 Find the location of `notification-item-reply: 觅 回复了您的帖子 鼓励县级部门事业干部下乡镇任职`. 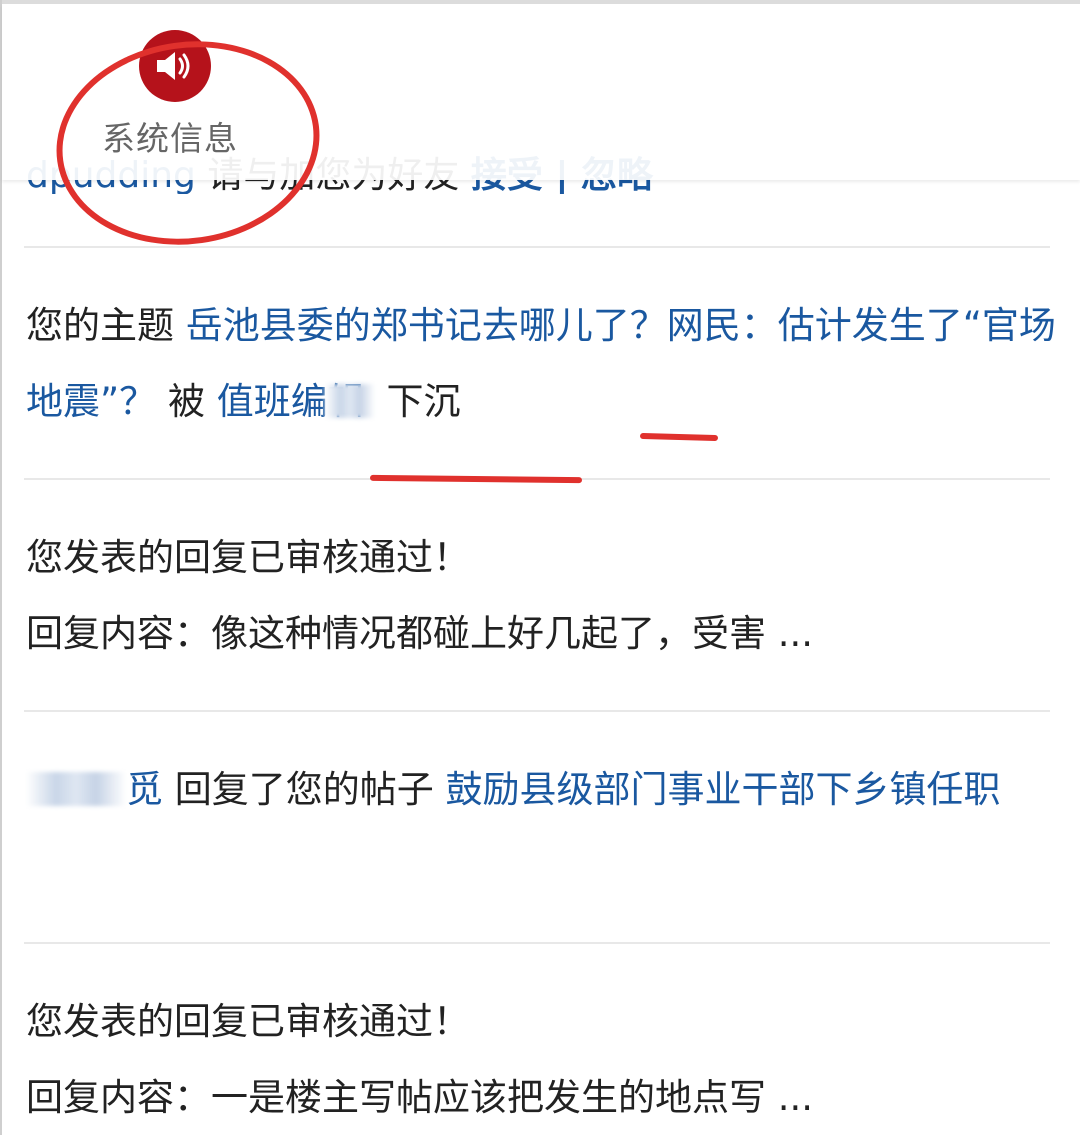

notification-item-reply: 觅 回复了您的帖子 鼓励县级部门事业干部下乡镇任职 is located at coordinates (541, 790).